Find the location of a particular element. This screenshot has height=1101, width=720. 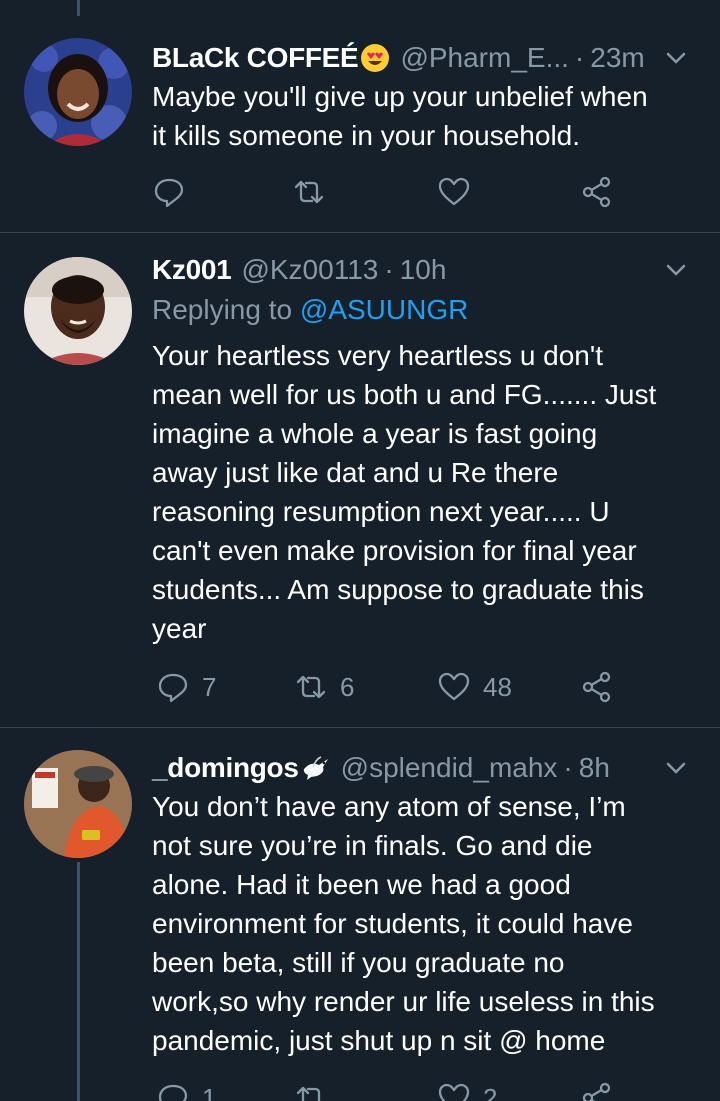

like-button is located at coordinates (460, 192).